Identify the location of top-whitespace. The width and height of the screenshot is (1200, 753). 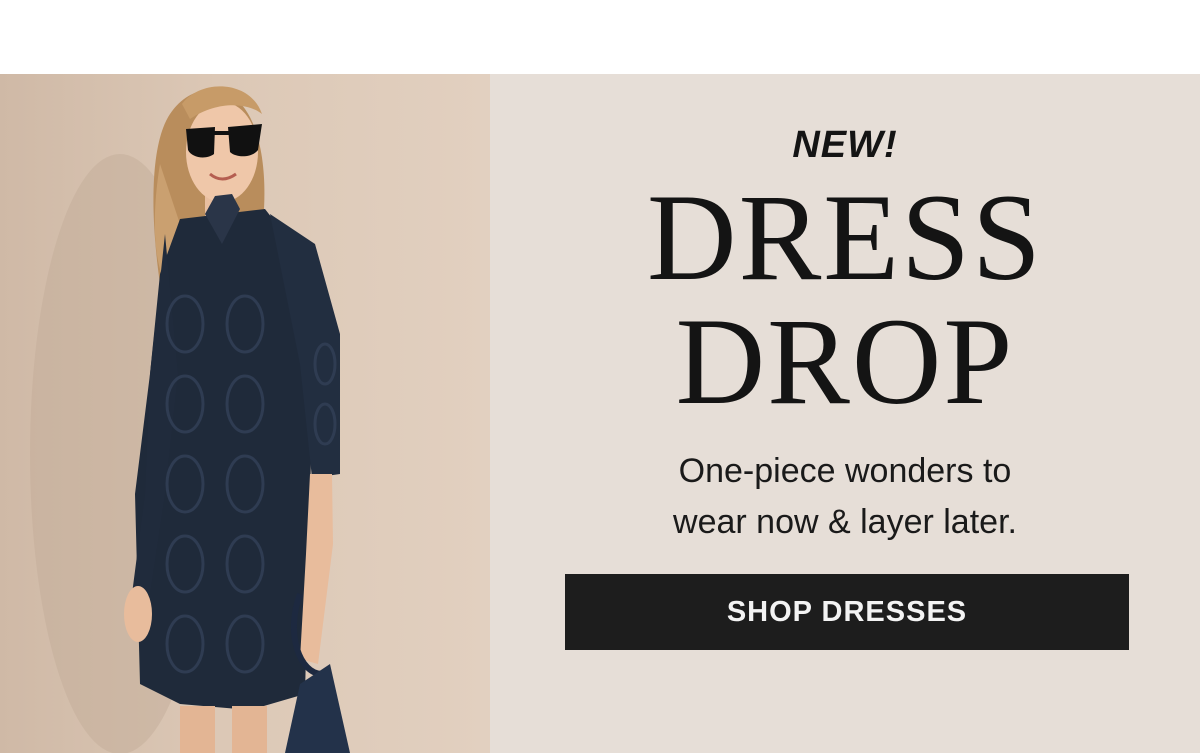
(600, 37).